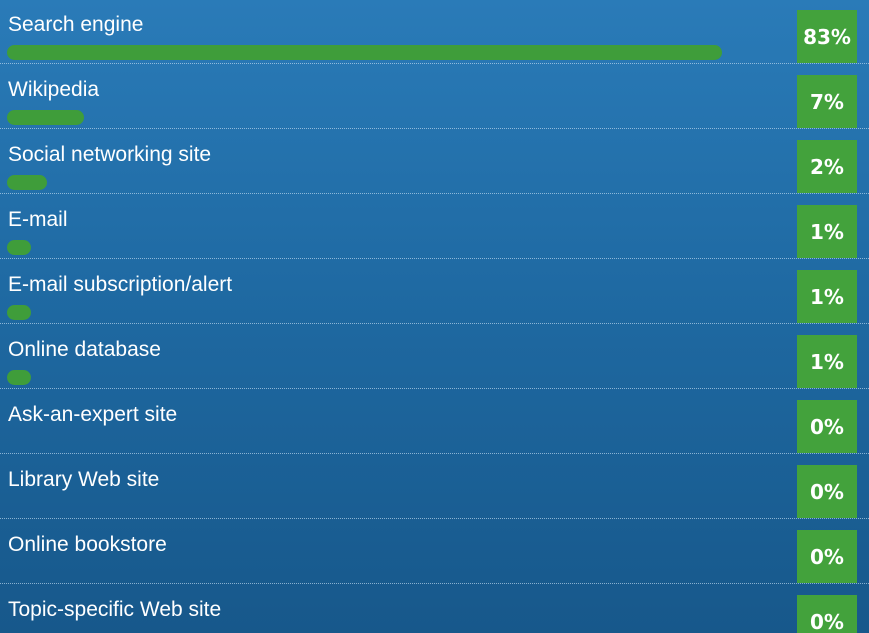 This screenshot has height=633, width=869. Describe the element at coordinates (115, 609) in the screenshot. I see `category-label: Topic-specific Web site` at that location.